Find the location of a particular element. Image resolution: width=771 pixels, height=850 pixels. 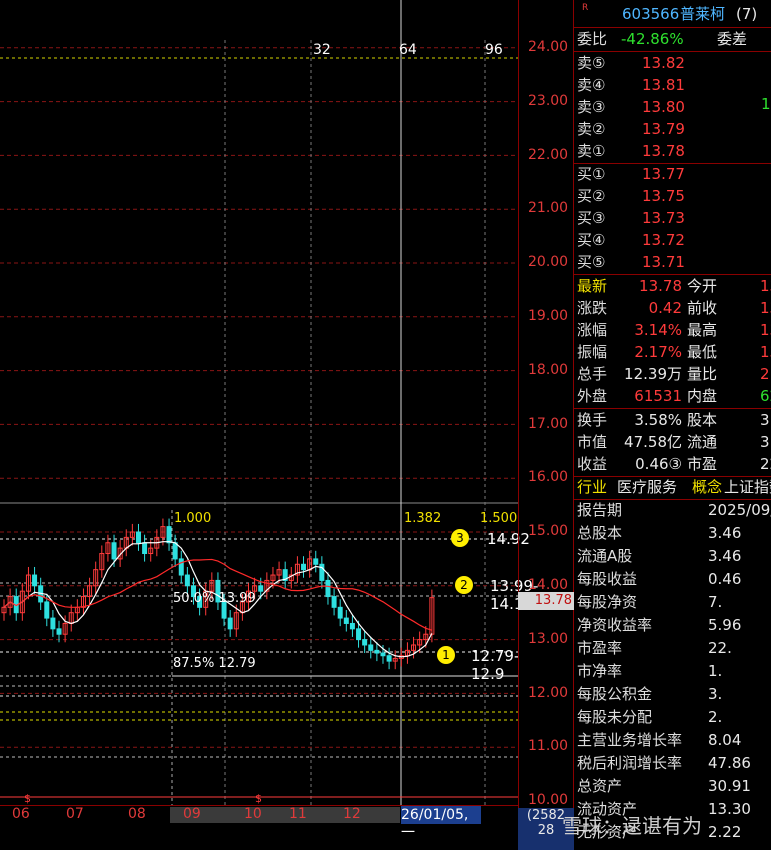

index-value: 上证指数 is located at coordinates (747, 487).